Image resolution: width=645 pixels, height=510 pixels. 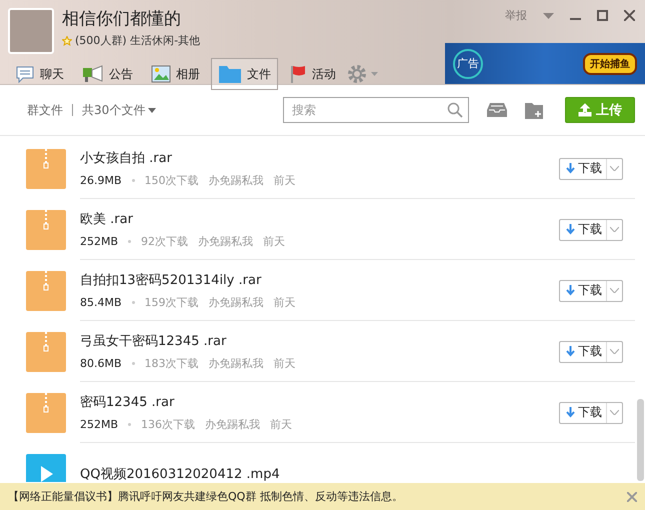 What do you see at coordinates (46, 468) in the screenshot?
I see `video-file-icon` at bounding box center [46, 468].